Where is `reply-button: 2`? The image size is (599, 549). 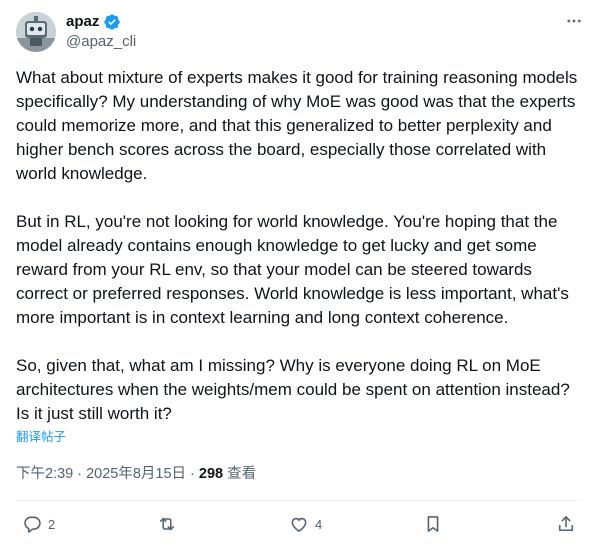
reply-button: 2 is located at coordinates (38, 524).